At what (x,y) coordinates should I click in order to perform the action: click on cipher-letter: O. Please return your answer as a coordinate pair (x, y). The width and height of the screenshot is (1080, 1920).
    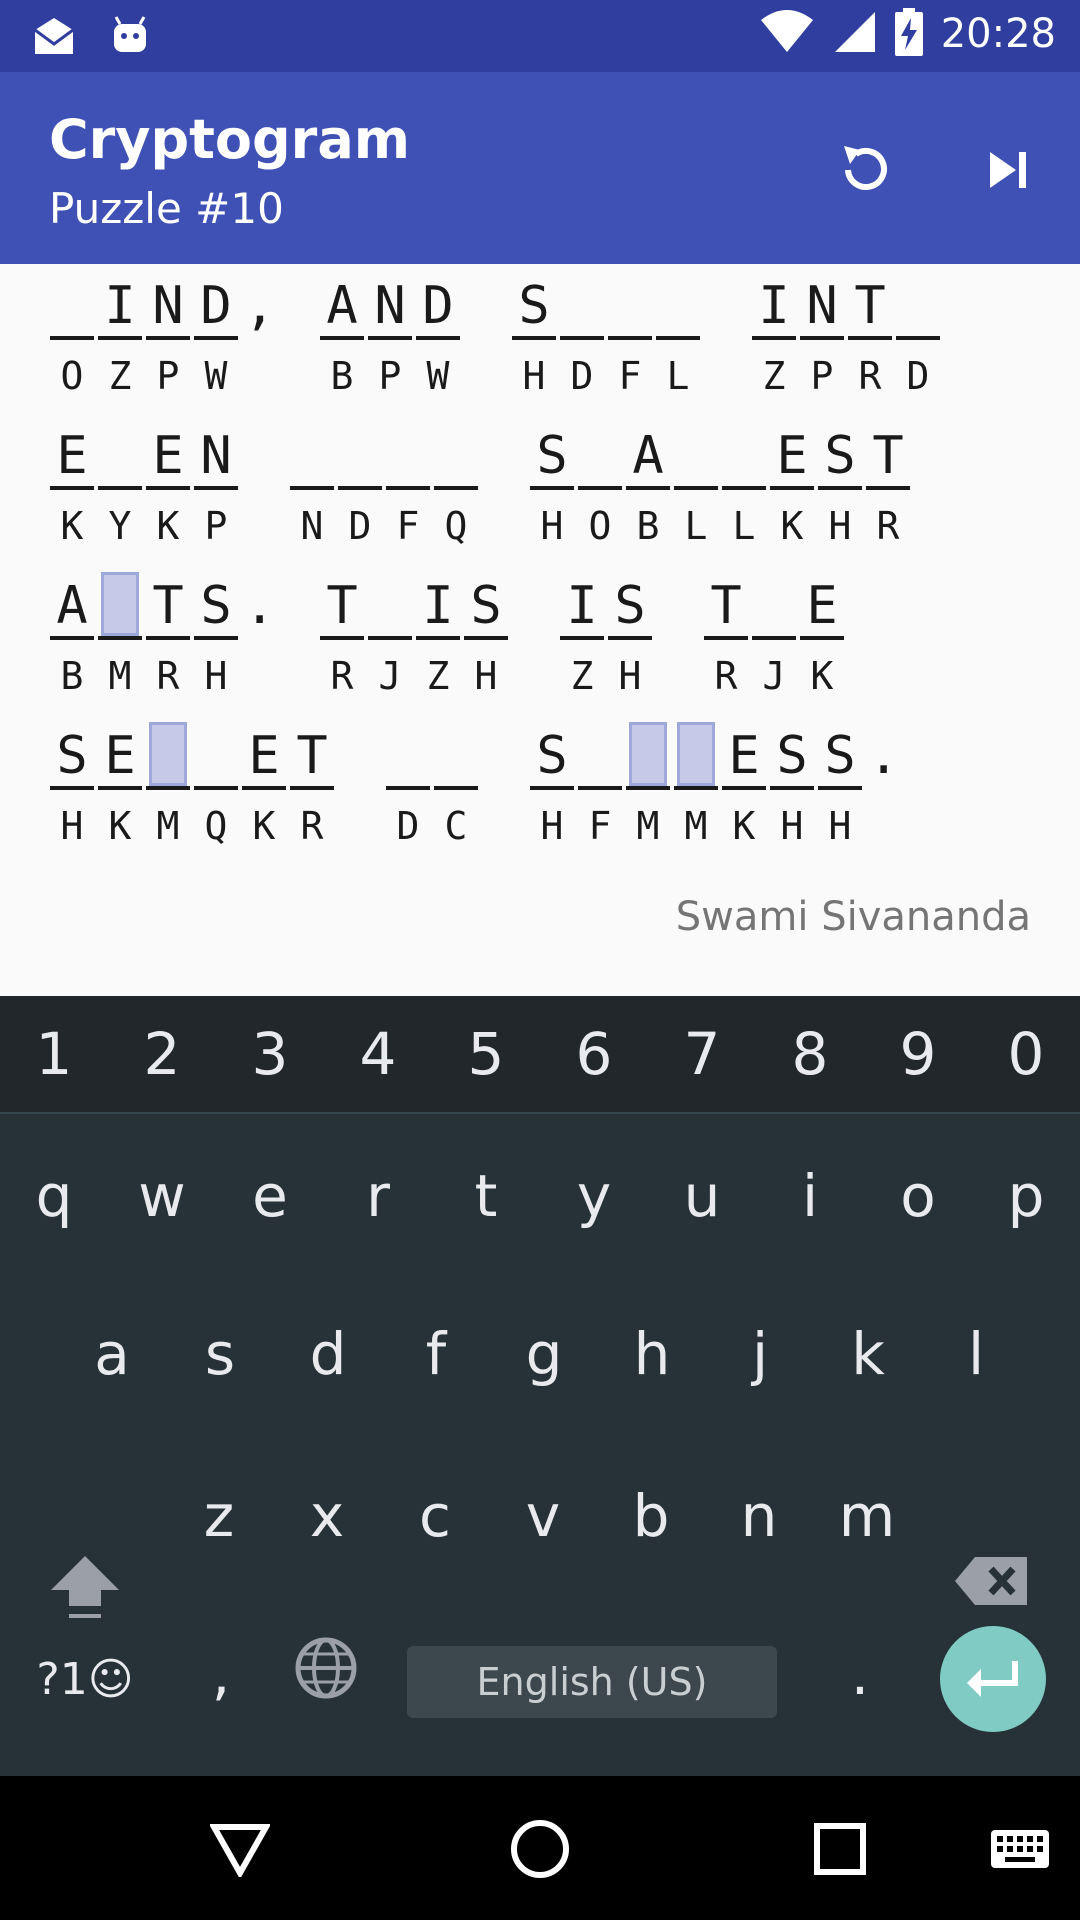
    Looking at the image, I should click on (72, 376).